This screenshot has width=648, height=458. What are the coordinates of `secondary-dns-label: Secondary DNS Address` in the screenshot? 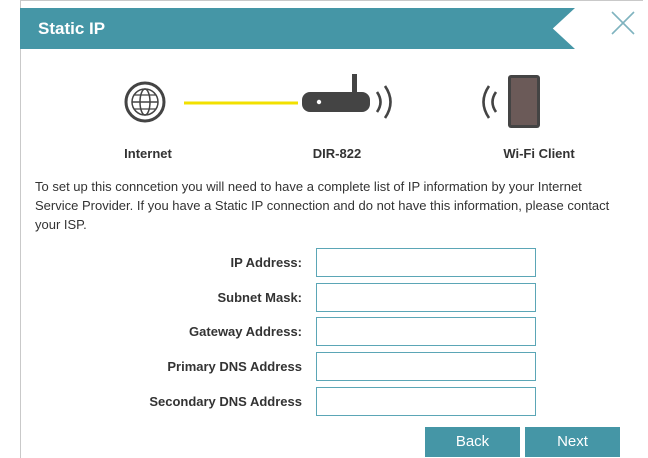 It's located at (225, 401).